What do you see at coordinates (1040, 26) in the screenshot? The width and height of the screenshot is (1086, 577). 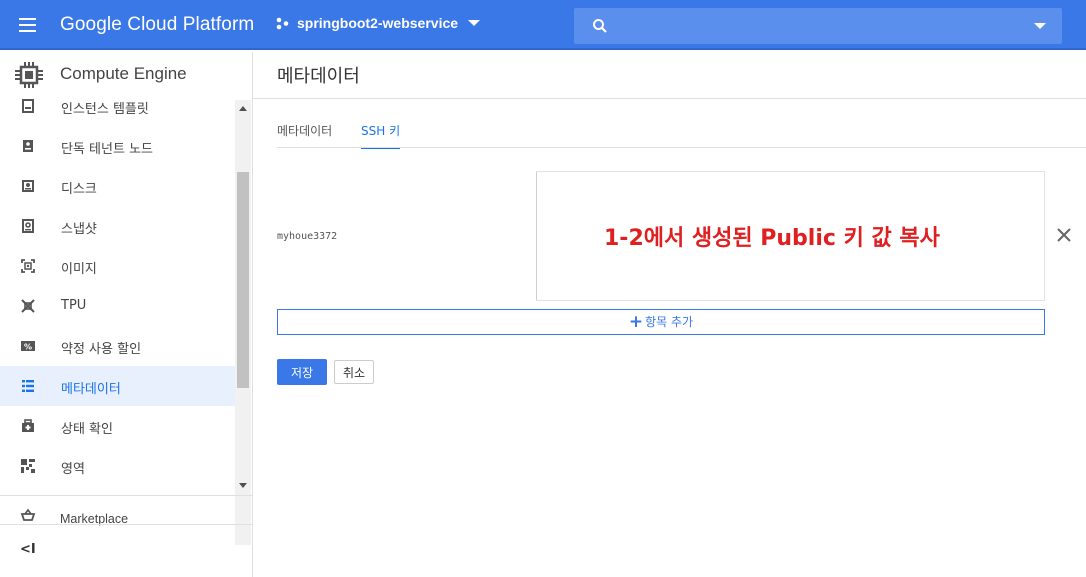 I see `search-dropdown-icon` at bounding box center [1040, 26].